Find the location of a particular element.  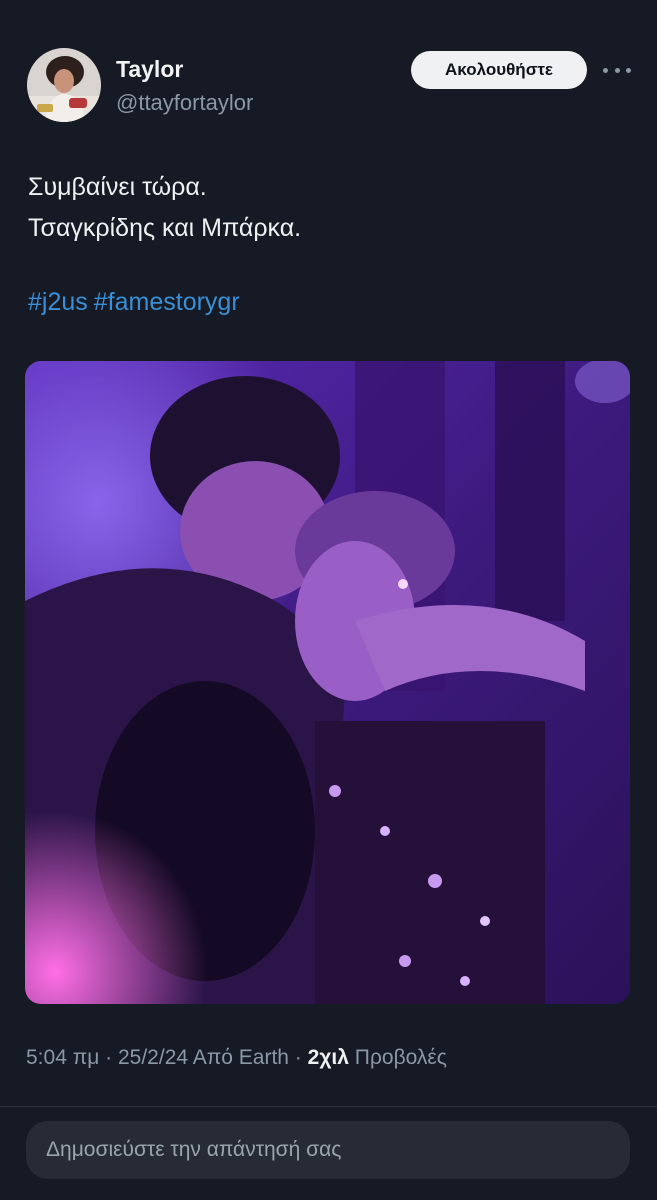

reply-input is located at coordinates (328, 1150).